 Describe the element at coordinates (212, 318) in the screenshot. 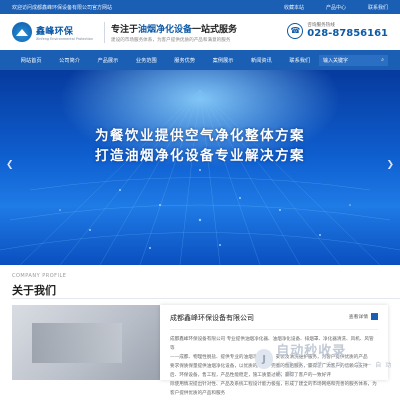

I see `company-name: 成都鑫峰环保设备有限公司` at that location.